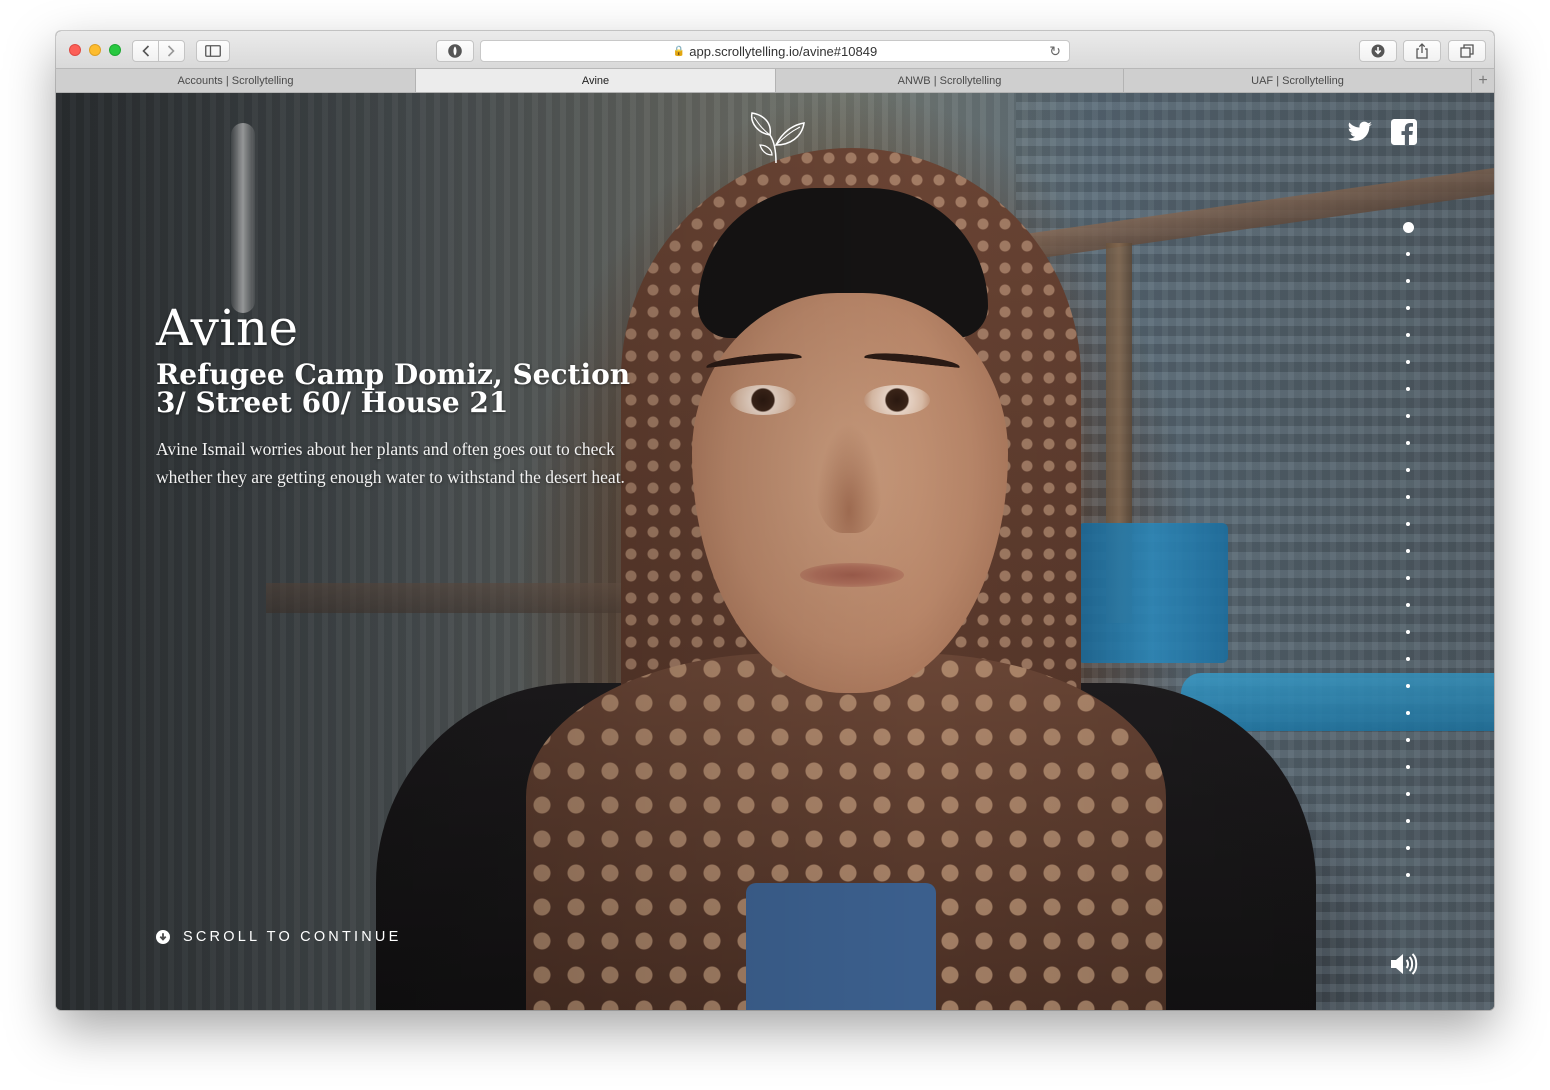 Image resolution: width=1550 pixels, height=1090 pixels. Describe the element at coordinates (1360, 132) in the screenshot. I see `twitter-icon` at that location.